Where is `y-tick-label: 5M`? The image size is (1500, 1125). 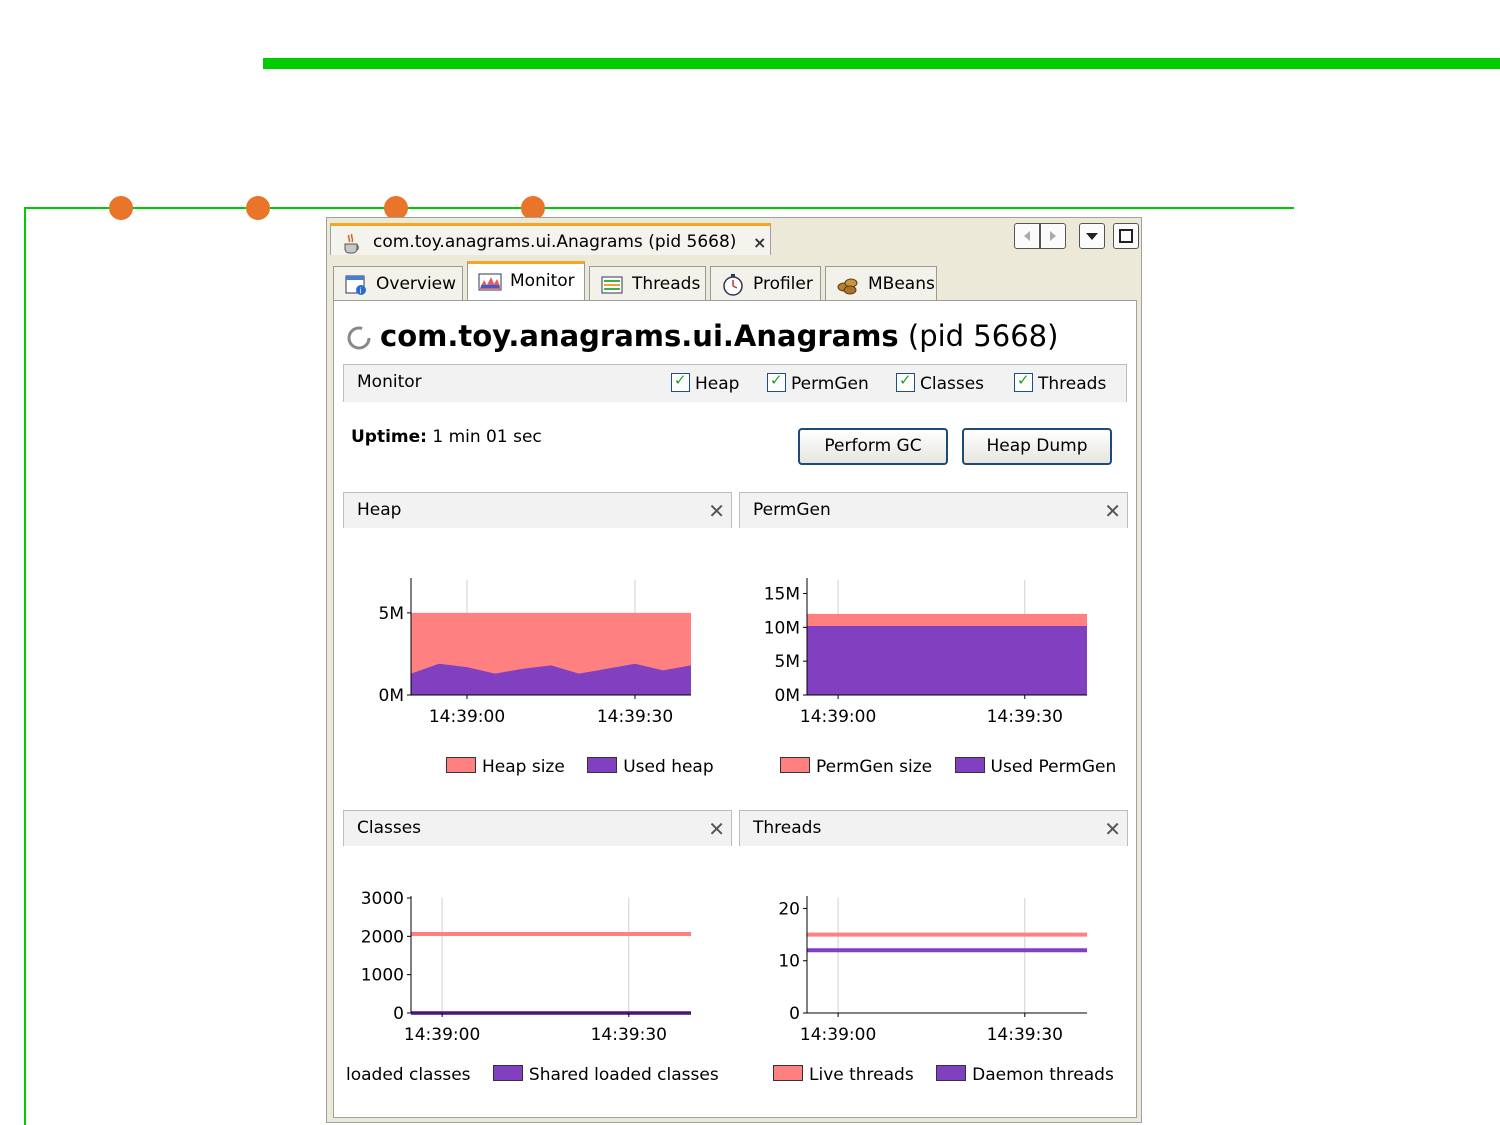
y-tick-label: 5M is located at coordinates (787, 662).